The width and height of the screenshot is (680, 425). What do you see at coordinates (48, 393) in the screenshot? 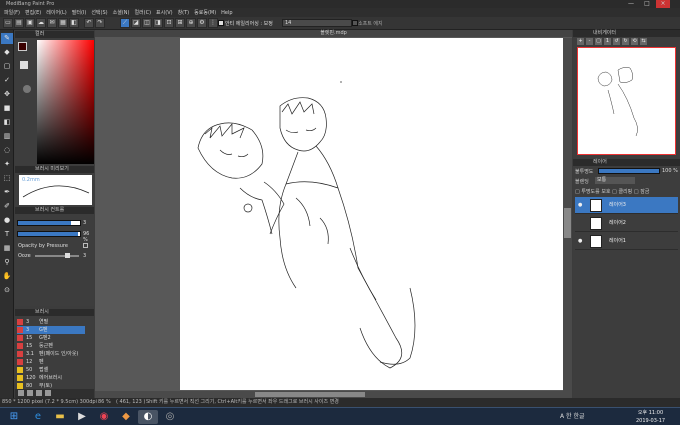
I see `delete-brush-icon` at bounding box center [48, 393].